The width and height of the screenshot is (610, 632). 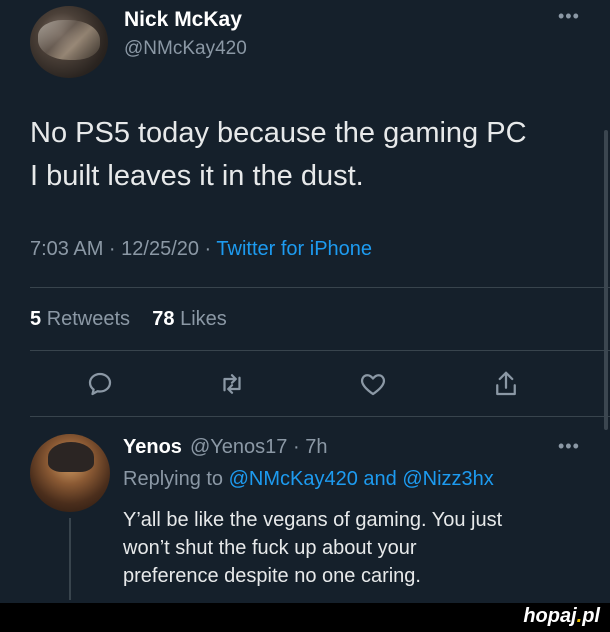 I want to click on tweet-stats: 5 Retweets 78 Likes, so click(x=128, y=319).